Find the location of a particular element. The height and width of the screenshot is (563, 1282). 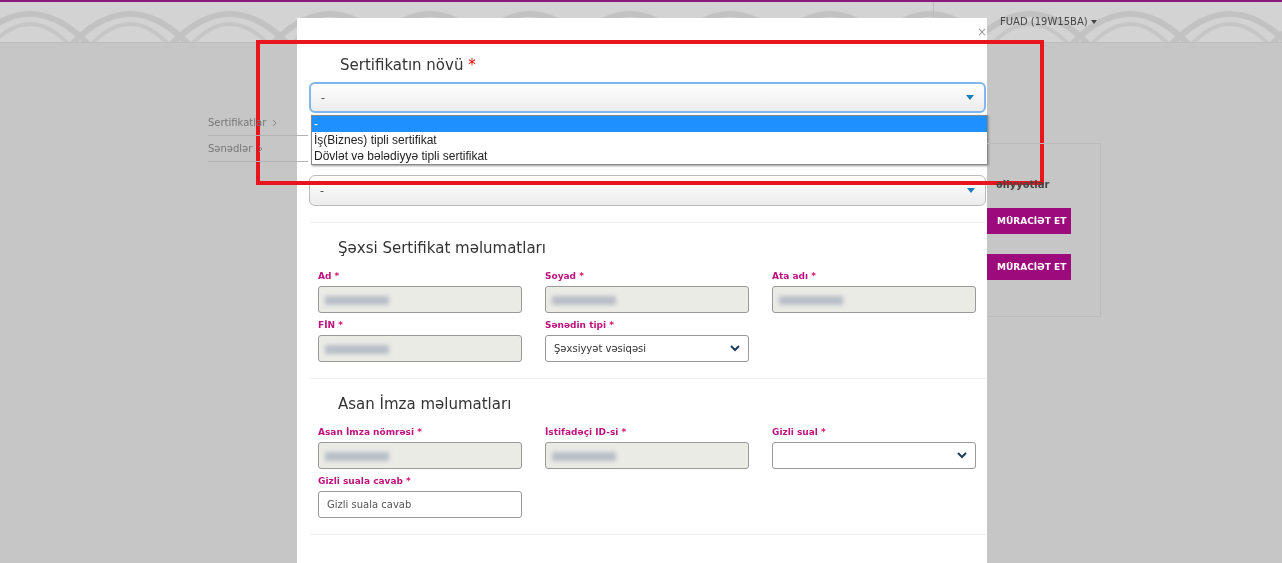

field-label: İstifadəçi ID-si * is located at coordinates (586, 433).